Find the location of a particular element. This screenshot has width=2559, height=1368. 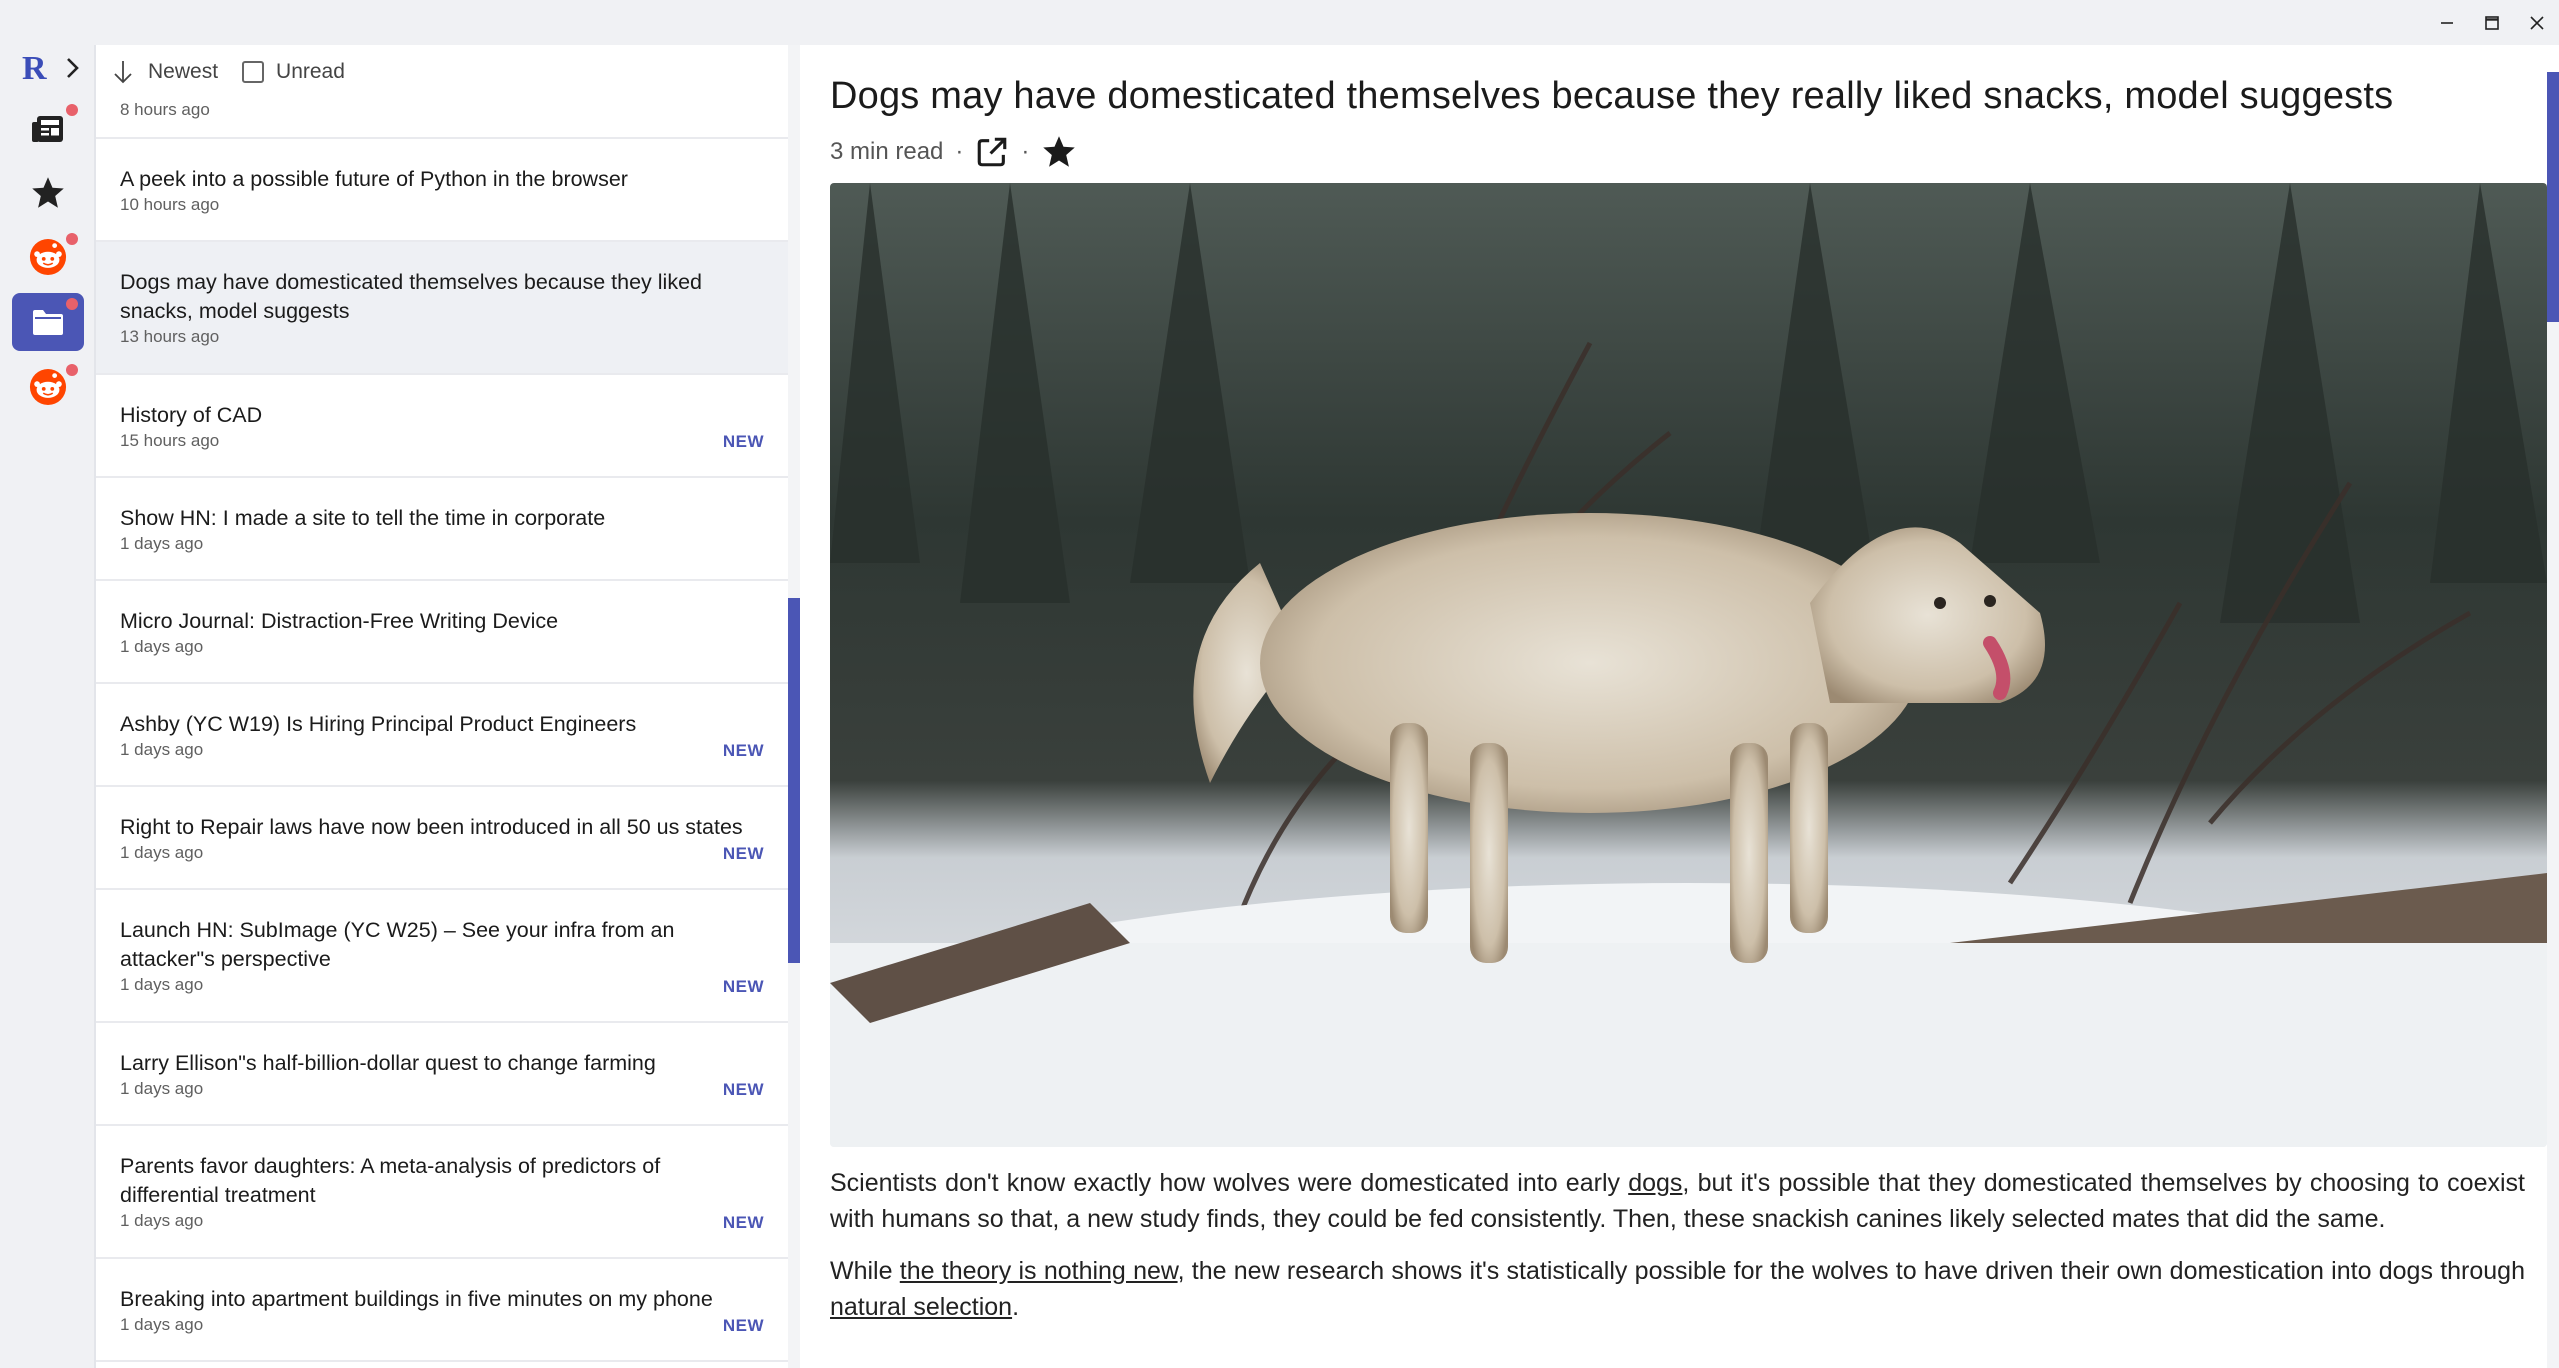

item-time: 8 hours ago is located at coordinates (165, 109).